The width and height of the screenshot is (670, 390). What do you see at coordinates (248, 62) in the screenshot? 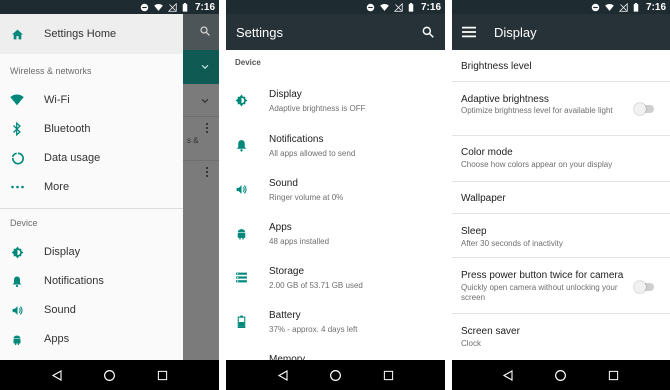
I see `category-header: Device` at bounding box center [248, 62].